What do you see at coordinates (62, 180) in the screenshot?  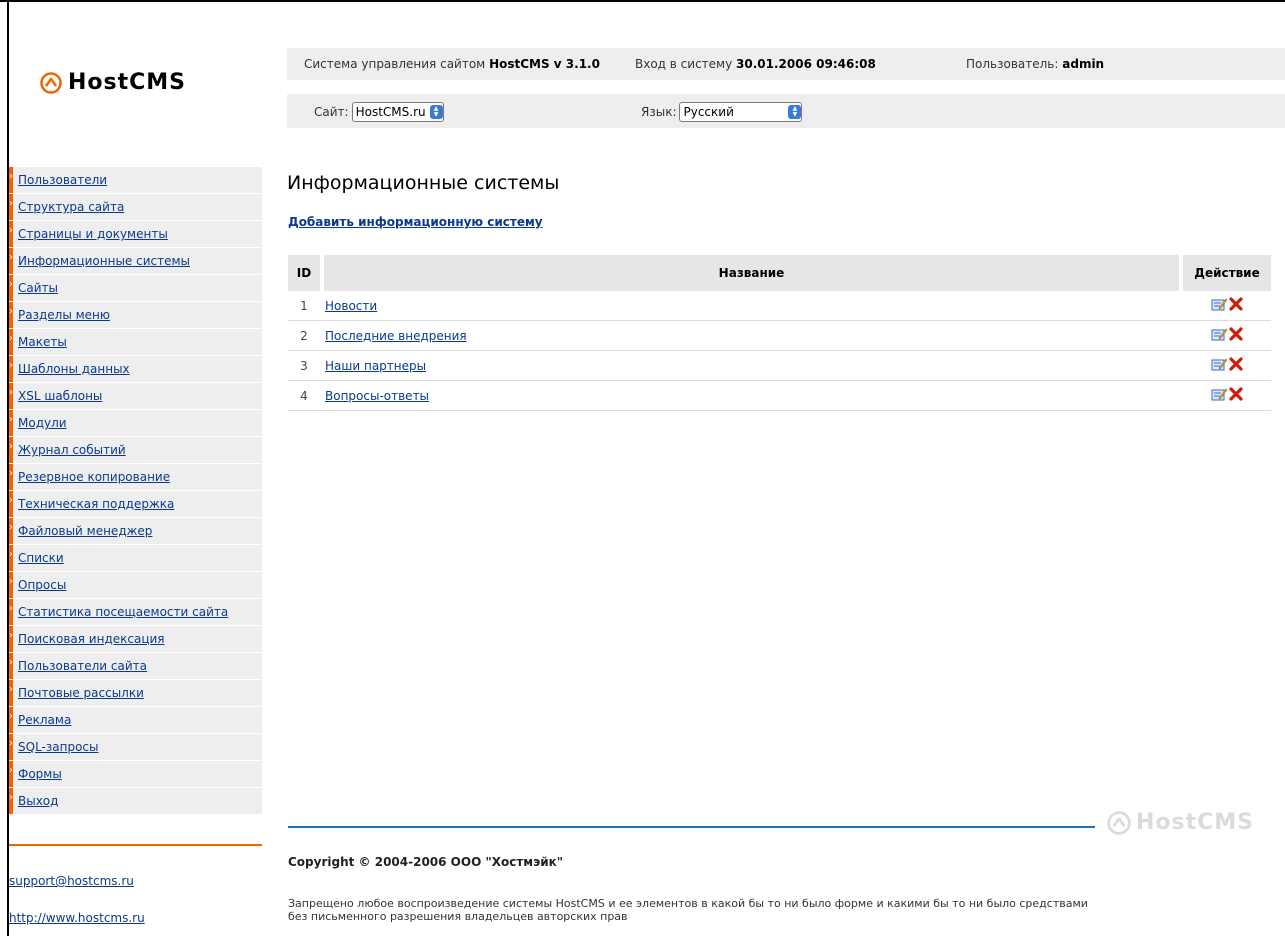 I see `sidebar-link: Пользователи` at bounding box center [62, 180].